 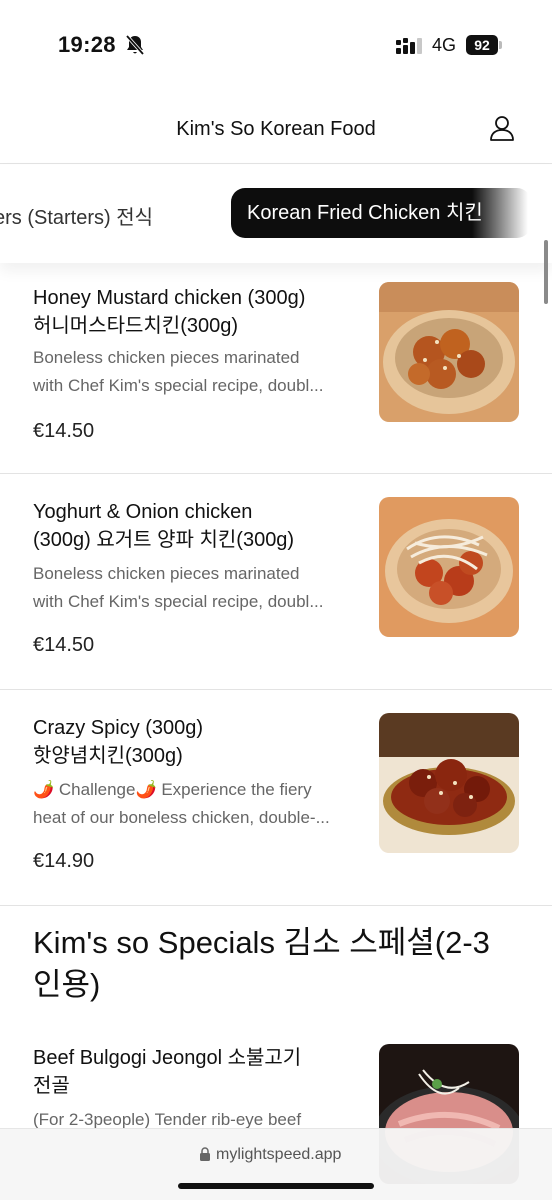 What do you see at coordinates (205, 1154) in the screenshot?
I see `lock-icon` at bounding box center [205, 1154].